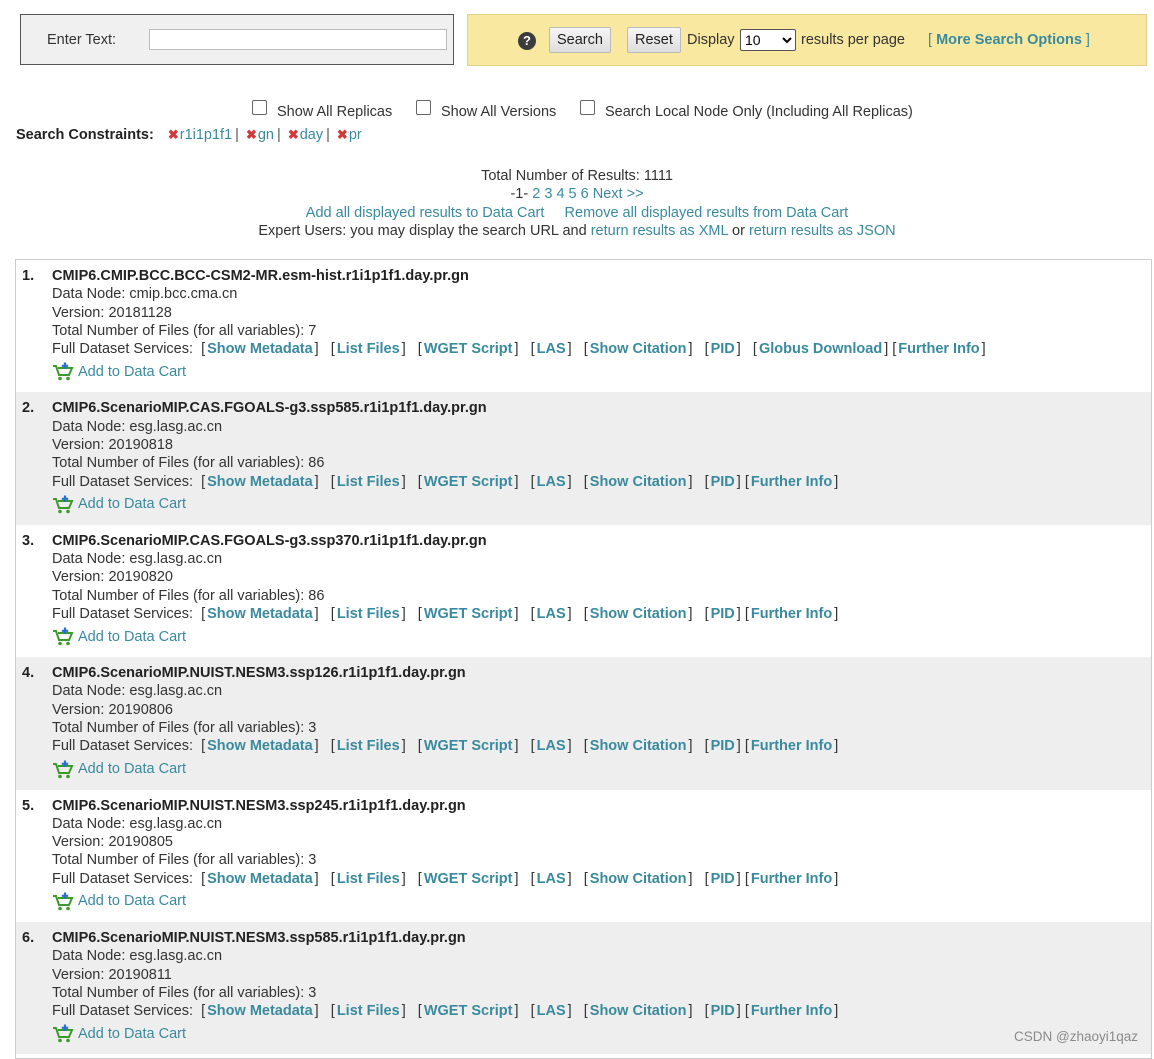  Describe the element at coordinates (1009, 40) in the screenshot. I see `more-search-options-link: More Search Options` at that location.